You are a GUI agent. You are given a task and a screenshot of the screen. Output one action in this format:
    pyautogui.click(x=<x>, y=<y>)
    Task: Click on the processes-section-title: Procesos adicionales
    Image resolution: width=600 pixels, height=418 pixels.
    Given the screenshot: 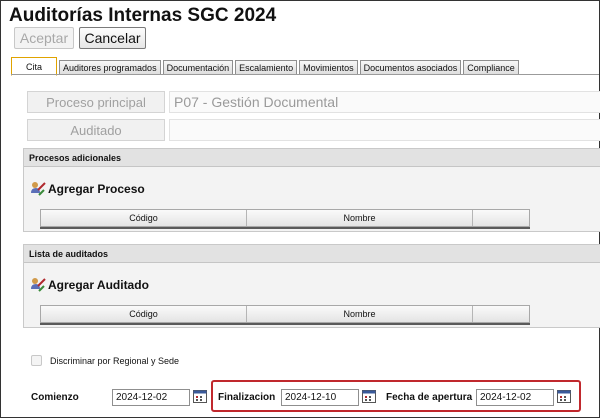 What is the action you would take?
    pyautogui.click(x=312, y=158)
    